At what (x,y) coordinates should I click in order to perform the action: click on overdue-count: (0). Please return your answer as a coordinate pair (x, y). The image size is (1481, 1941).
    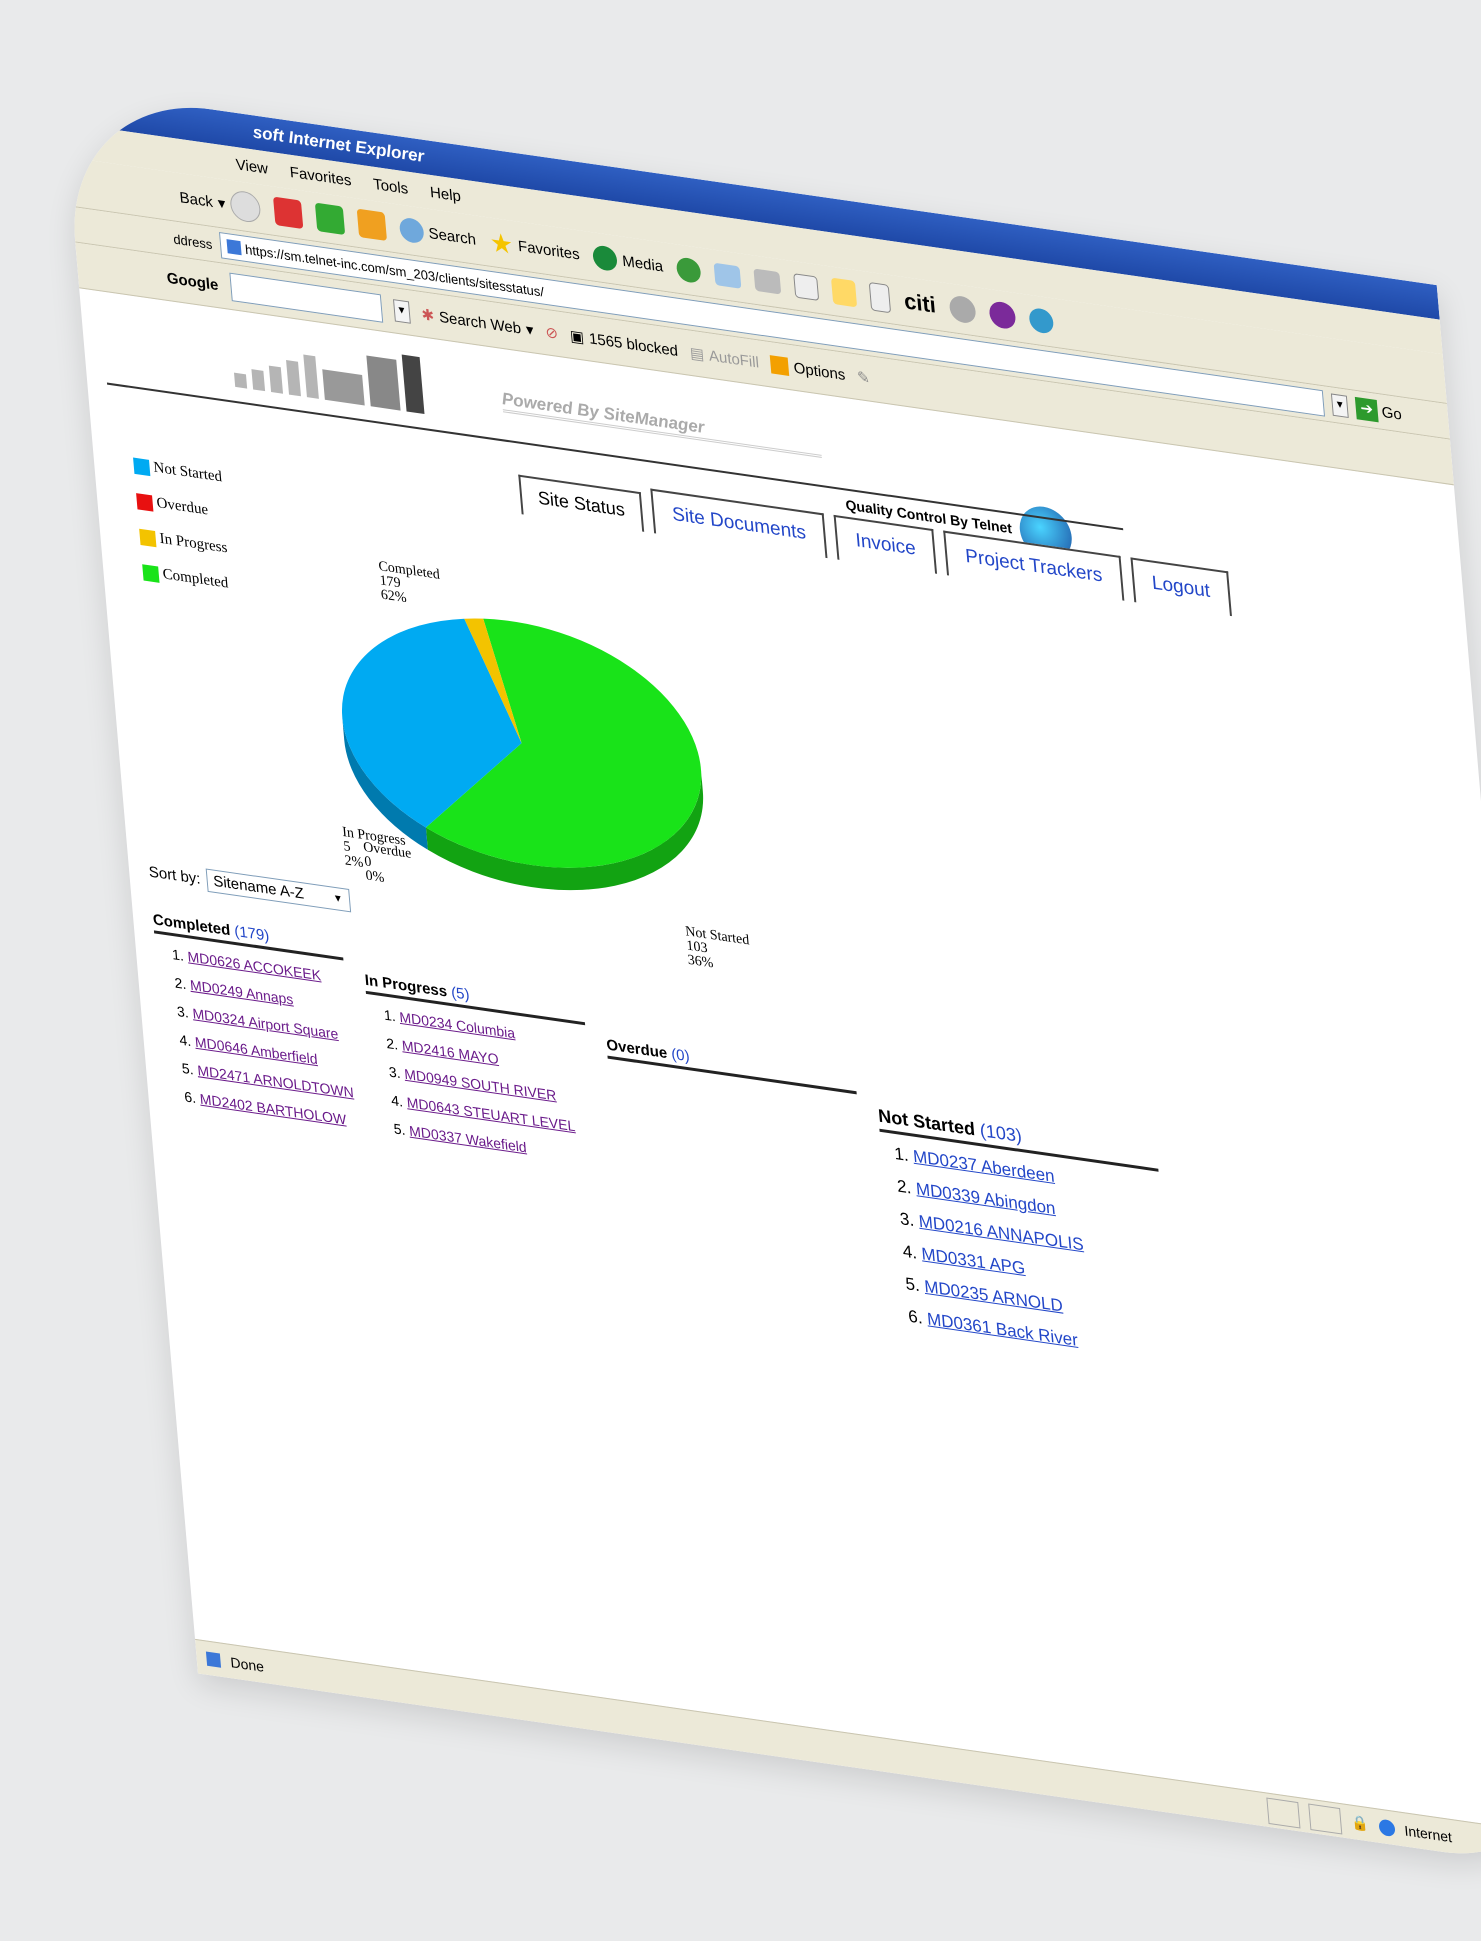
    Looking at the image, I should click on (680, 1055).